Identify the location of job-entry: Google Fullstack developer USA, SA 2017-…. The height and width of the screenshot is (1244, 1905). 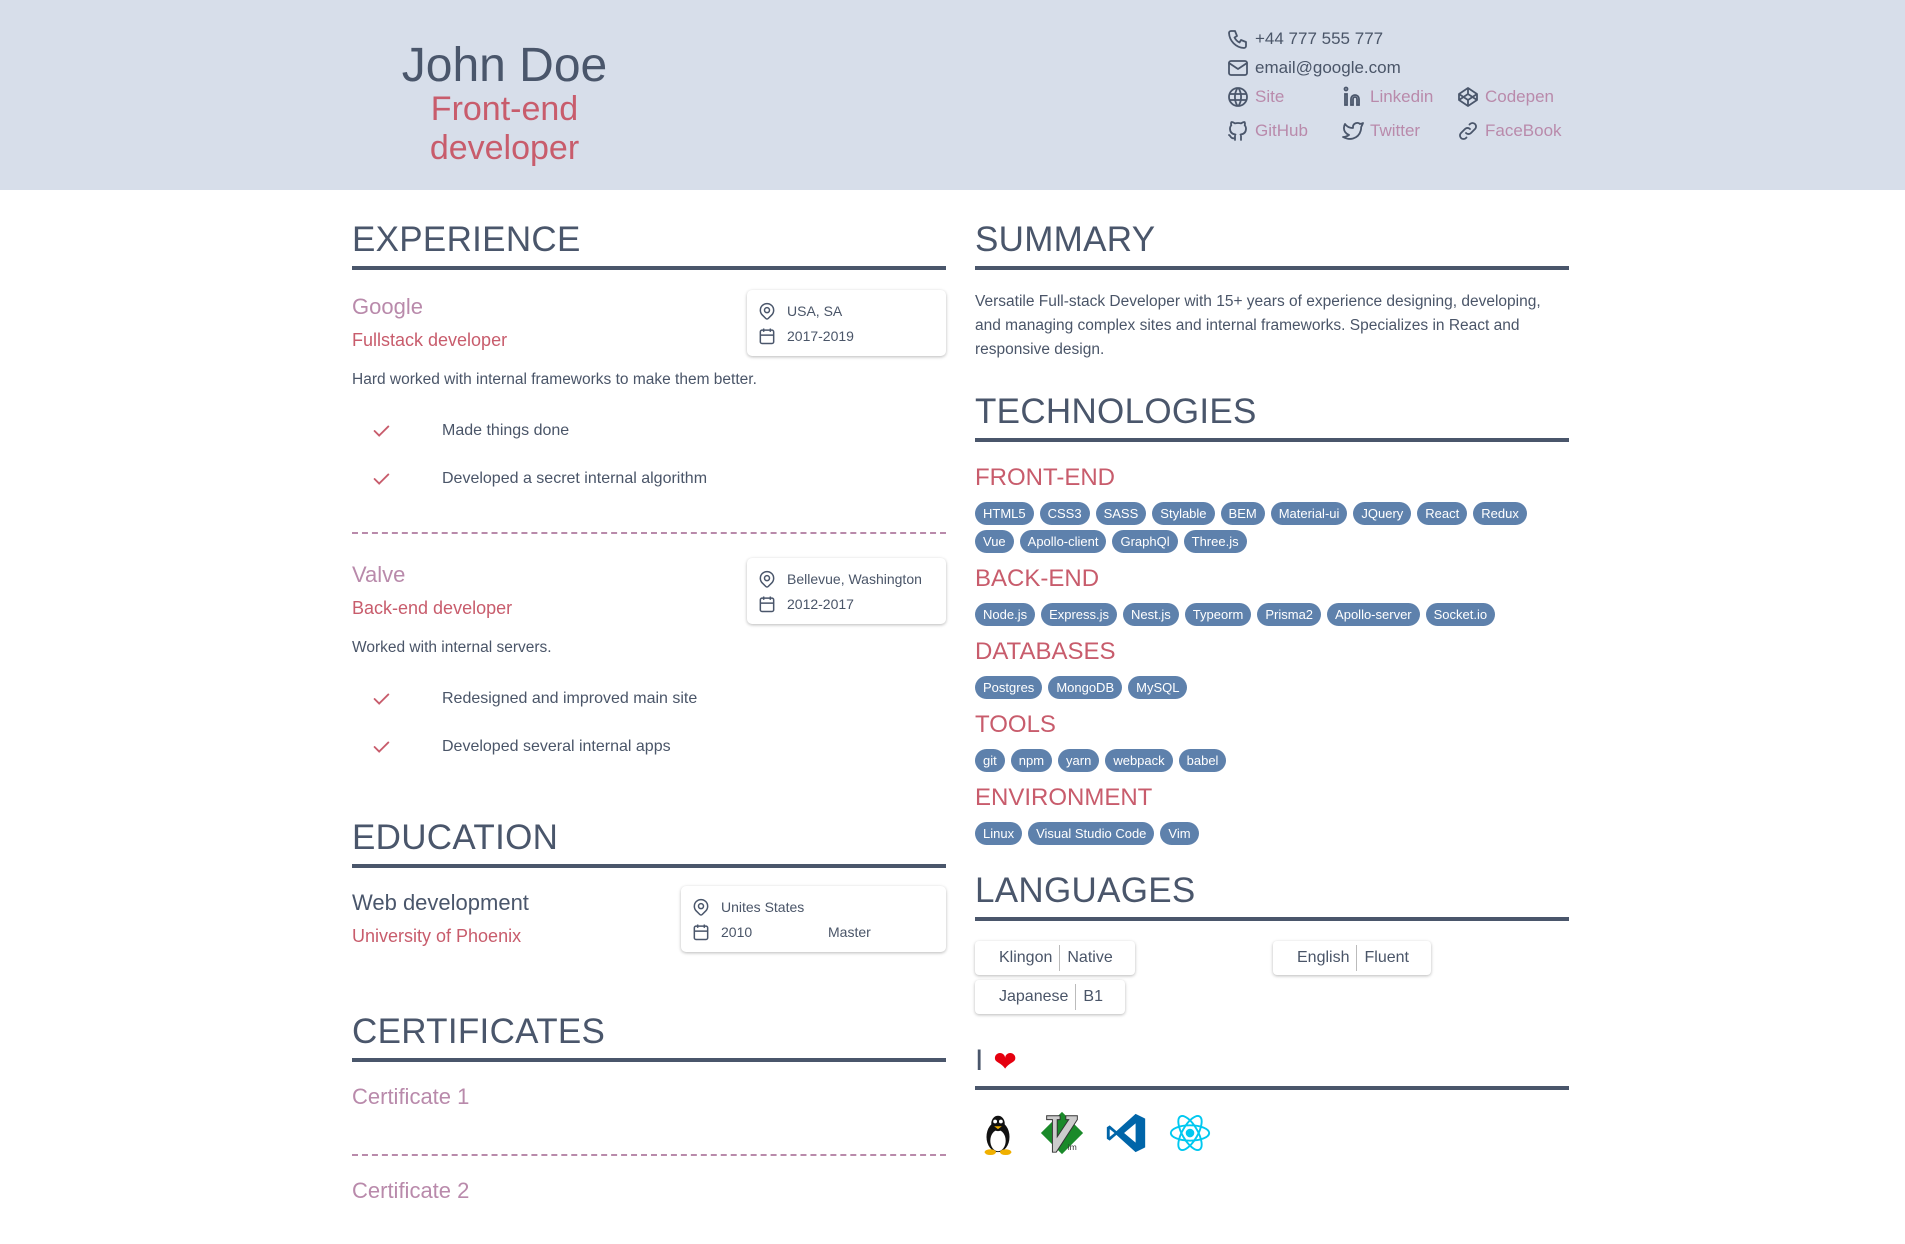
(649, 411).